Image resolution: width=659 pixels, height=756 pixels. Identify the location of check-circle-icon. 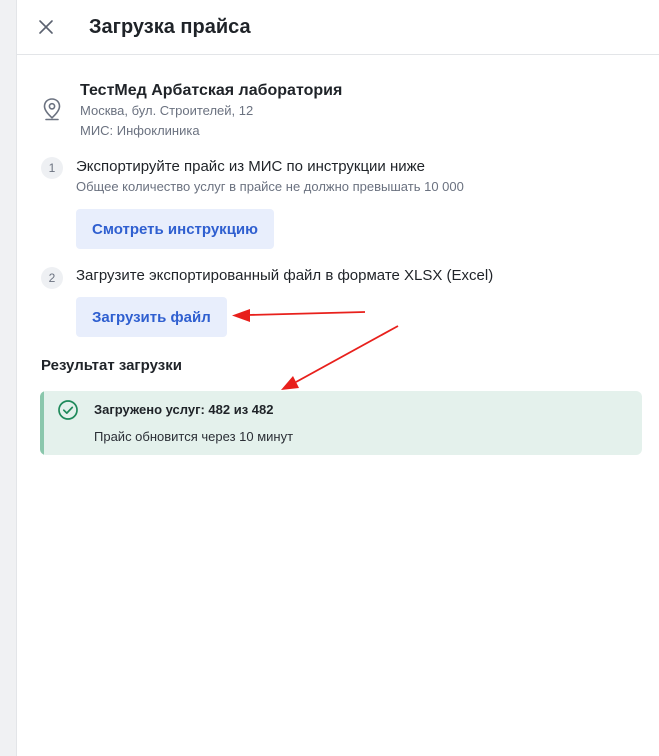
(68, 410).